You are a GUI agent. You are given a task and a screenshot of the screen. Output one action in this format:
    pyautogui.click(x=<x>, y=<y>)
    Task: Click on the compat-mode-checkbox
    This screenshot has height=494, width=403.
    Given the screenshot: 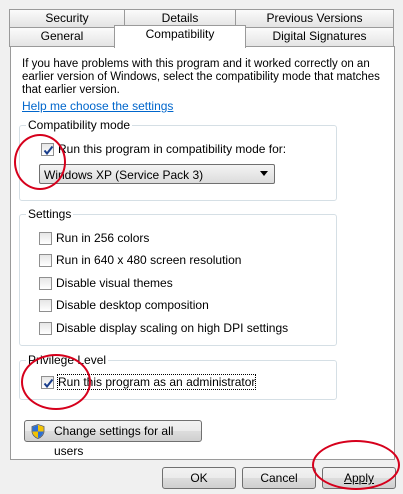 What is the action you would take?
    pyautogui.click(x=47, y=149)
    